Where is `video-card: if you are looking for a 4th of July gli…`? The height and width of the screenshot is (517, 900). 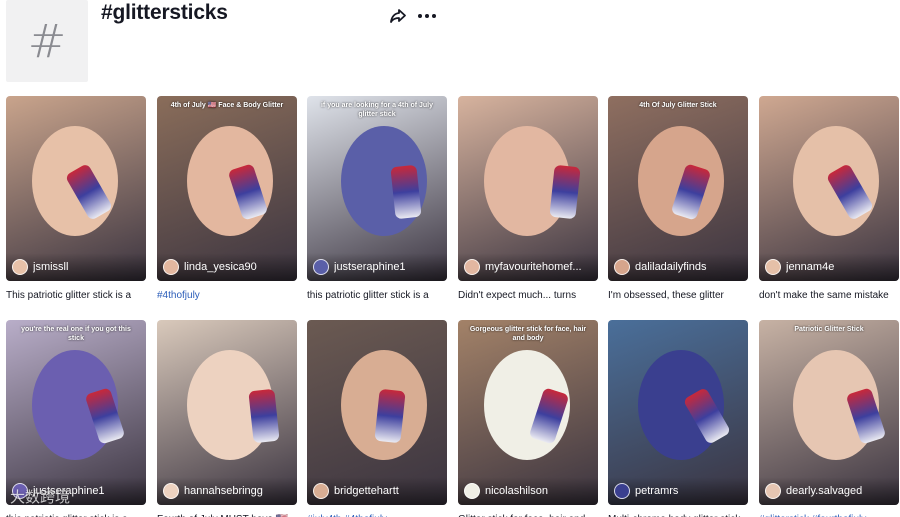
video-card: if you are looking for a 4th of July gli… is located at coordinates (377, 199).